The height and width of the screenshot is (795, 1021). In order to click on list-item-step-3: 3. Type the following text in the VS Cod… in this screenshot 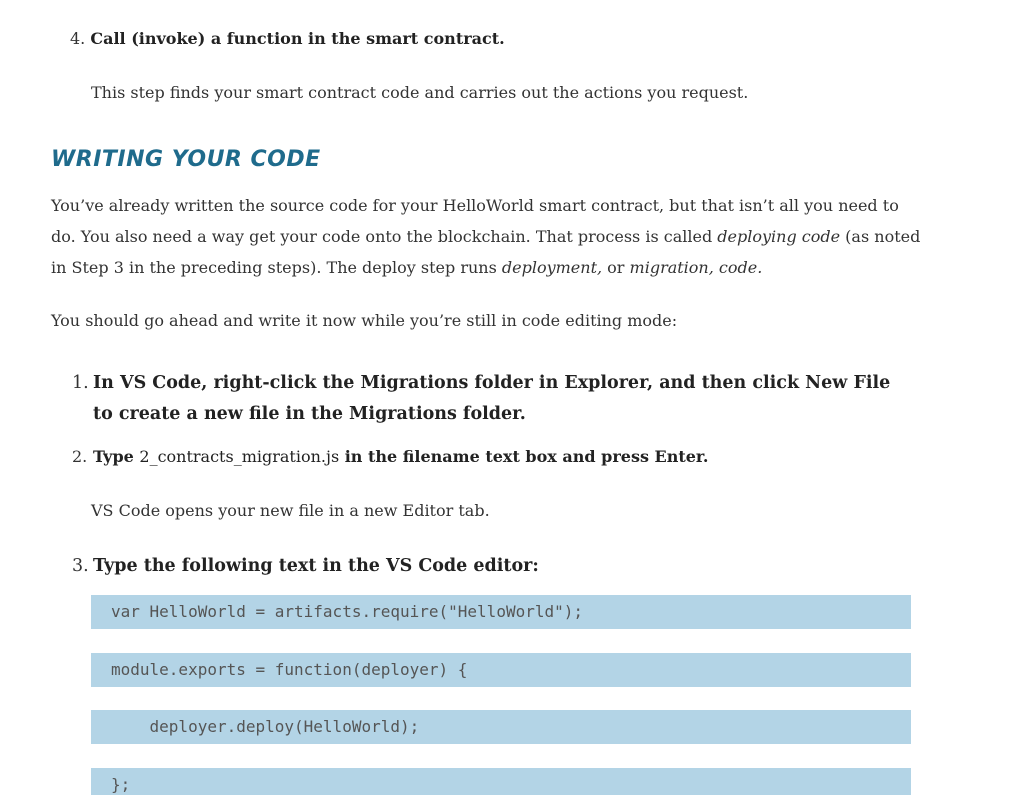, I will do `click(492, 566)`.